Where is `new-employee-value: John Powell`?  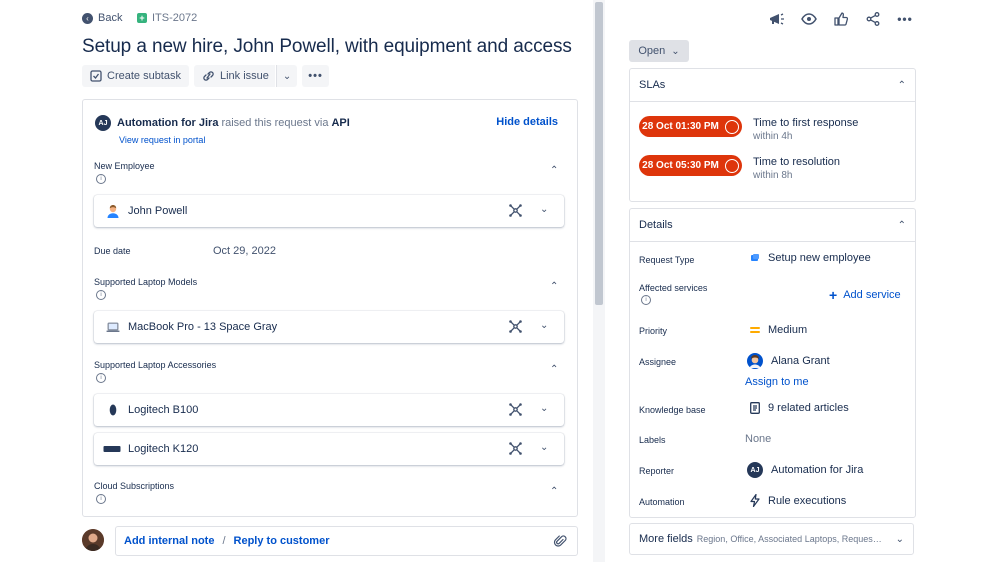 new-employee-value: John Powell is located at coordinates (158, 211).